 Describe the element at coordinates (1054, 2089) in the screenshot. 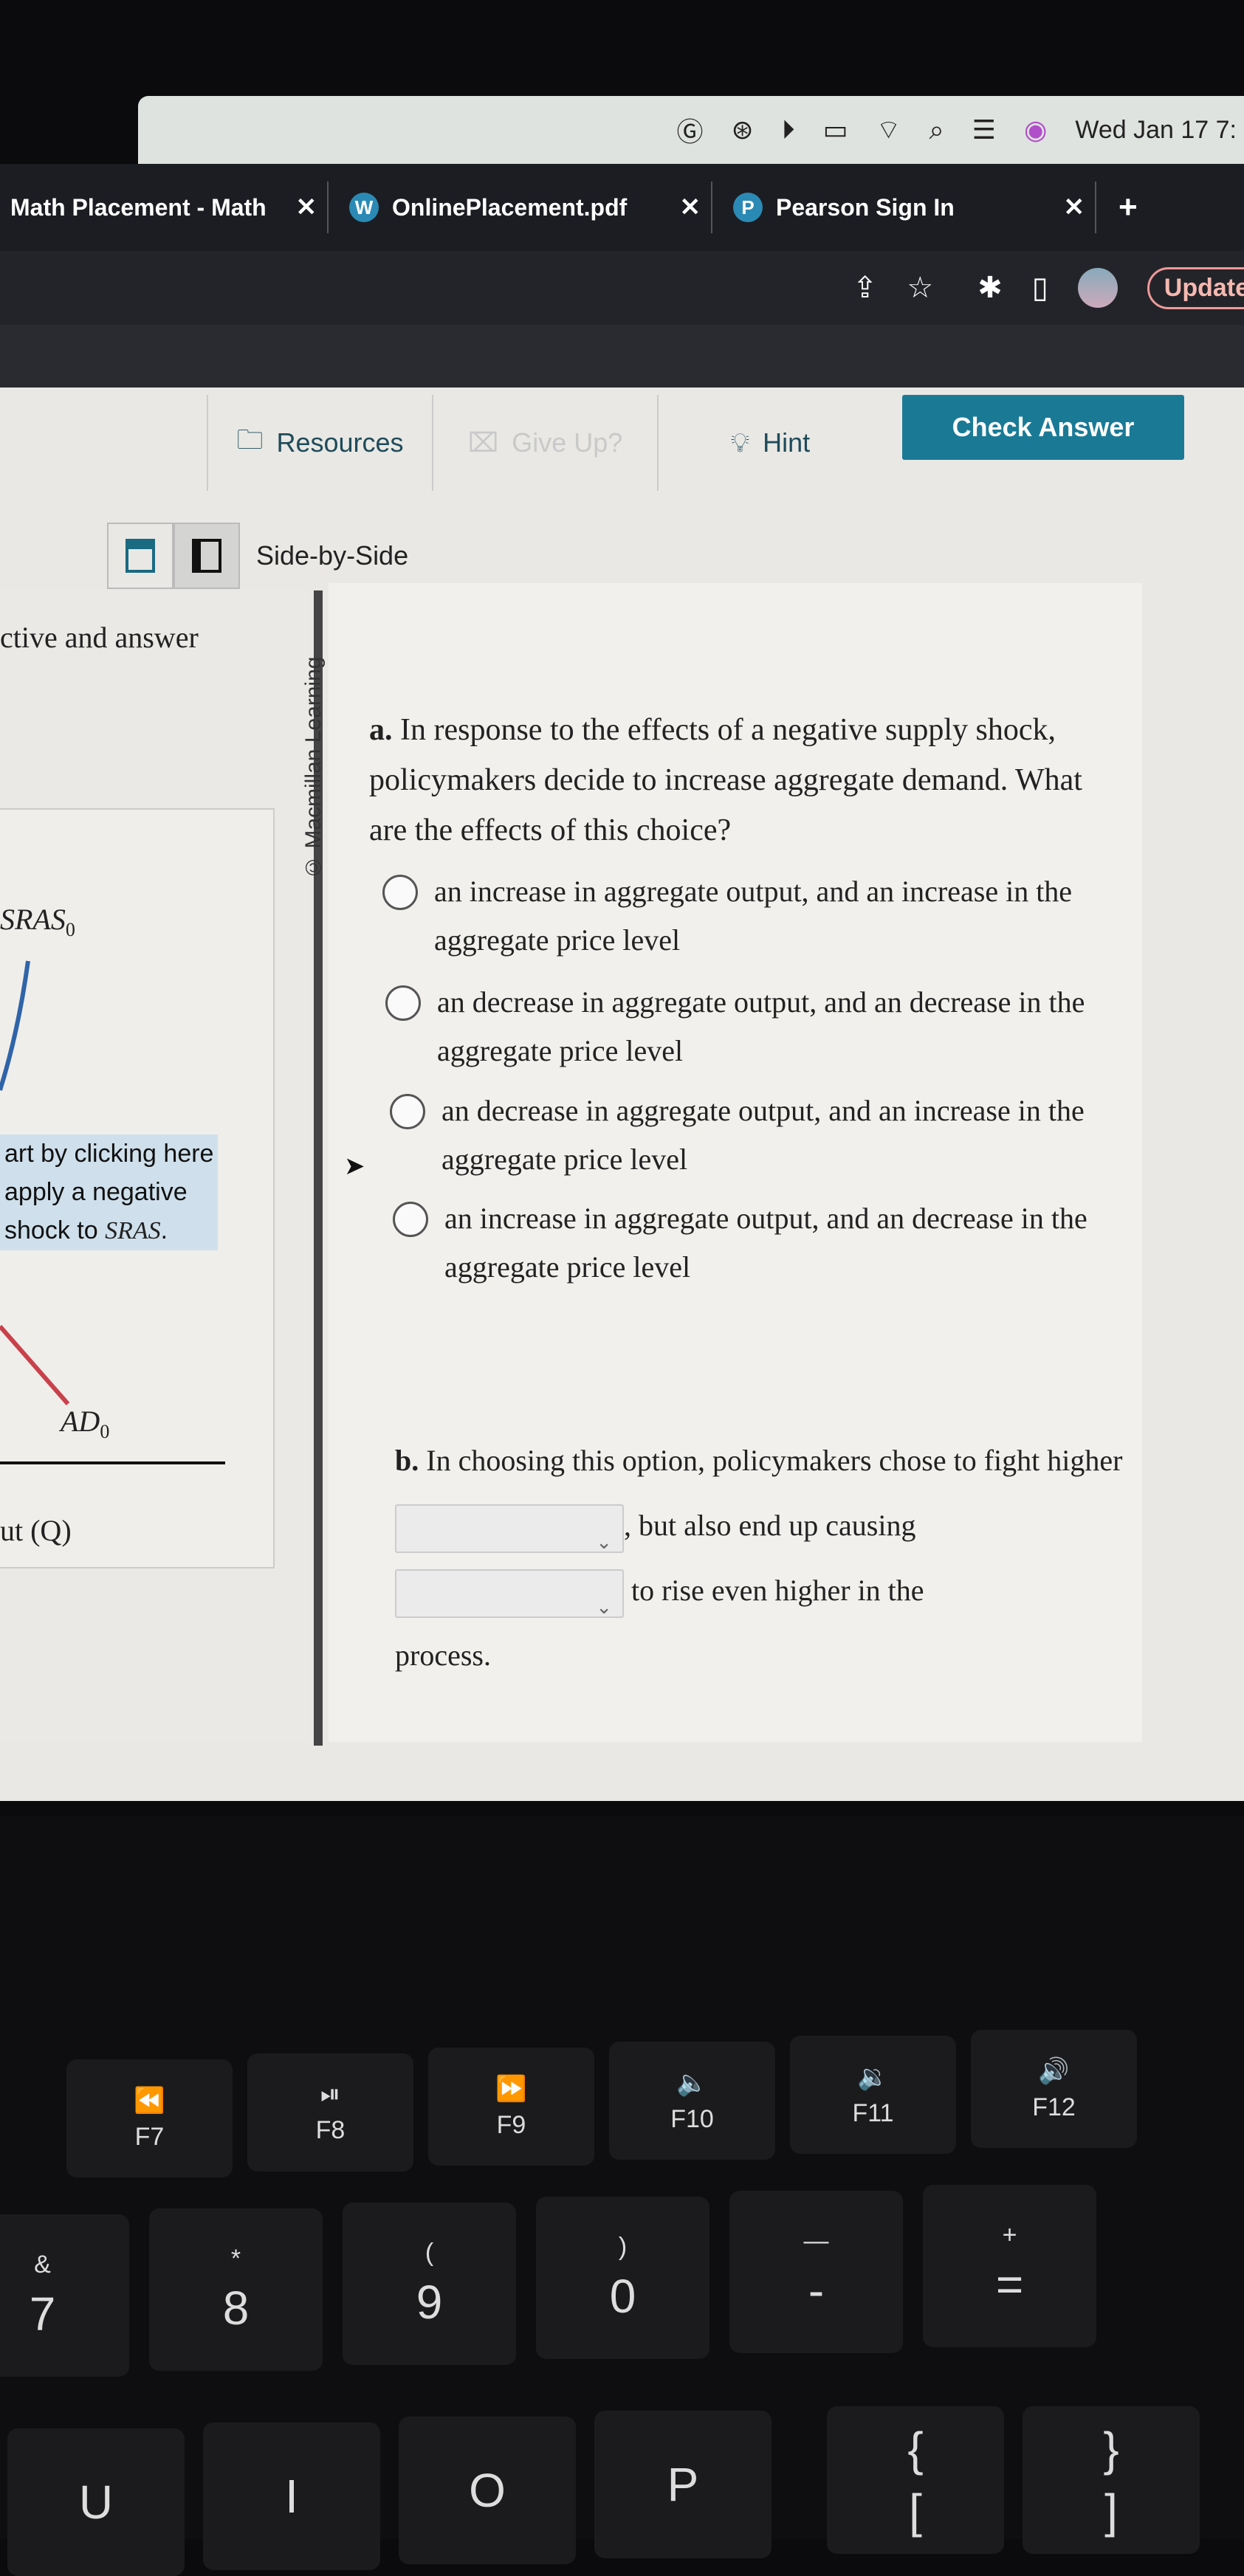

I see `key-f12: 🔊 F12` at that location.